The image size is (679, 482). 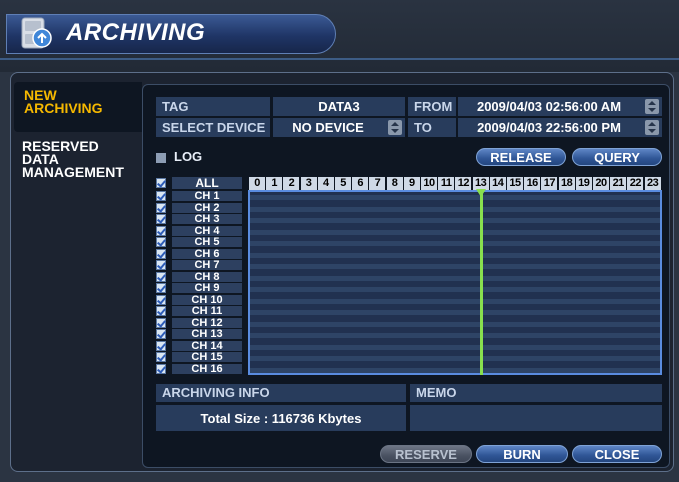 I want to click on memo-field, so click(x=536, y=418).